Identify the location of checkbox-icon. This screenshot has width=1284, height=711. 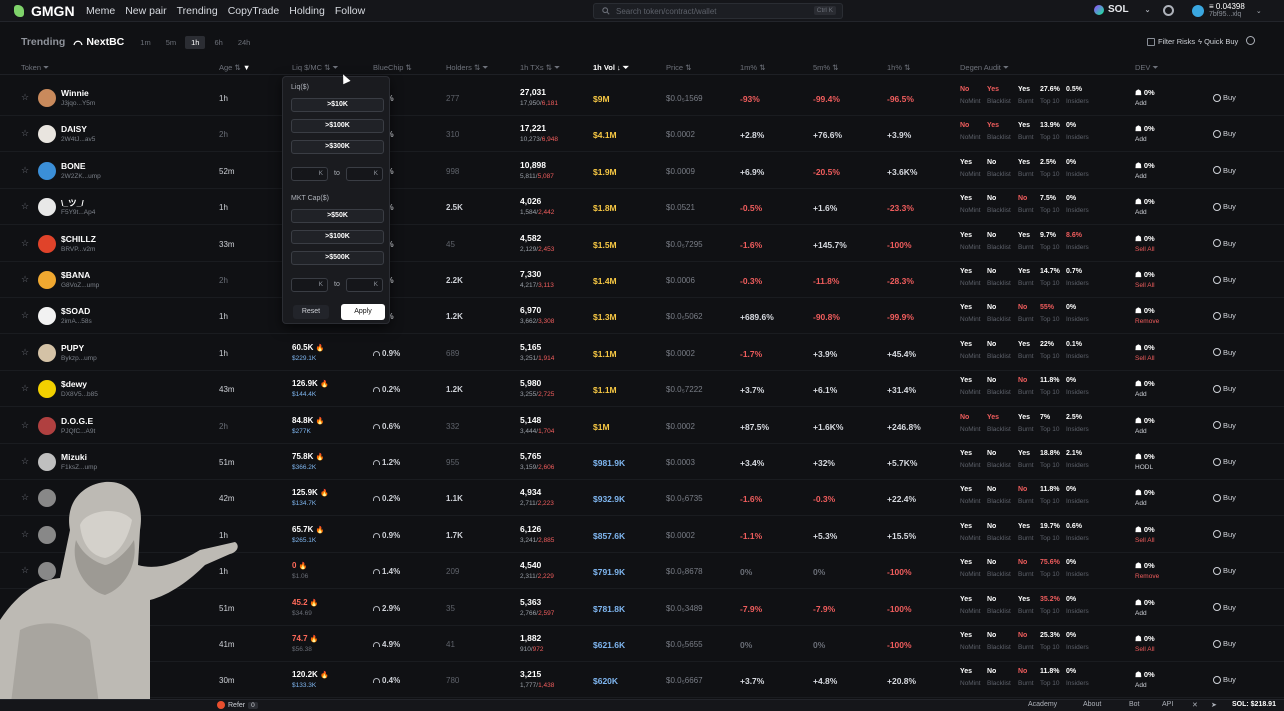
(1151, 41).